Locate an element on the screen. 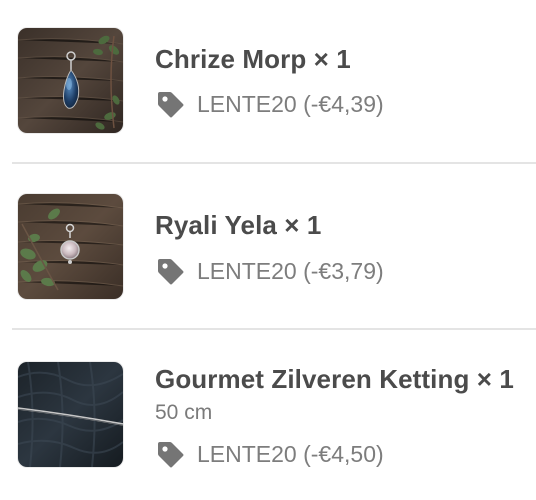  discount-row: LENTE20 (-€4,39) is located at coordinates (269, 104).